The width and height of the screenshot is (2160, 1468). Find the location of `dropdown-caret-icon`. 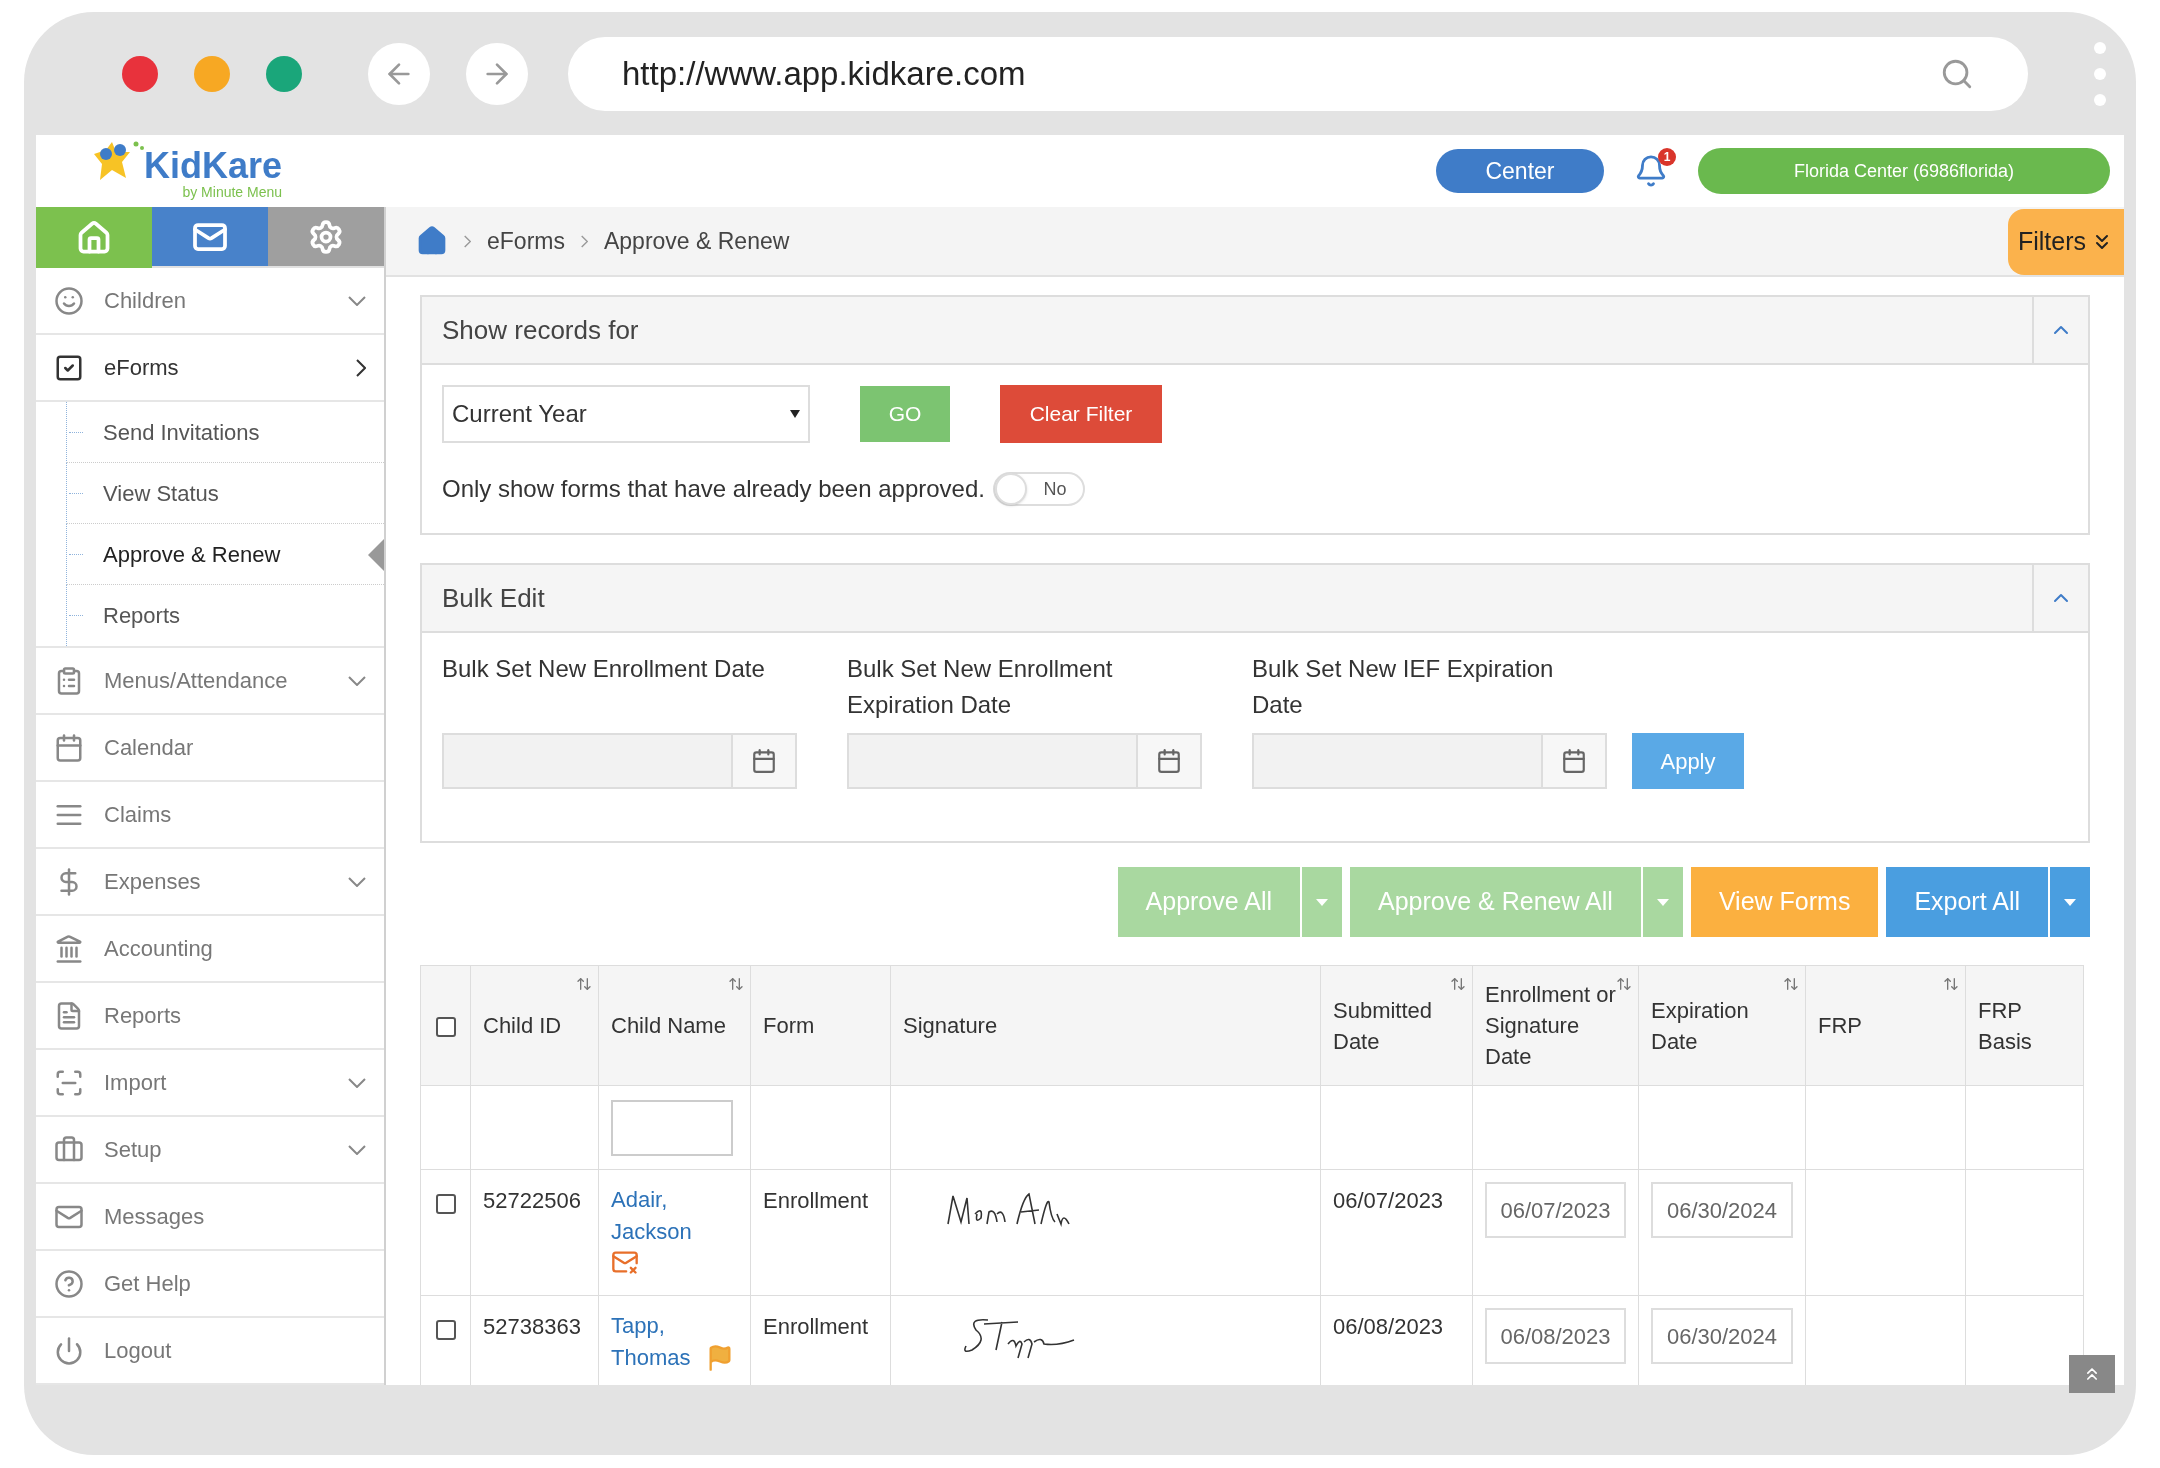

dropdown-caret-icon is located at coordinates (795, 414).